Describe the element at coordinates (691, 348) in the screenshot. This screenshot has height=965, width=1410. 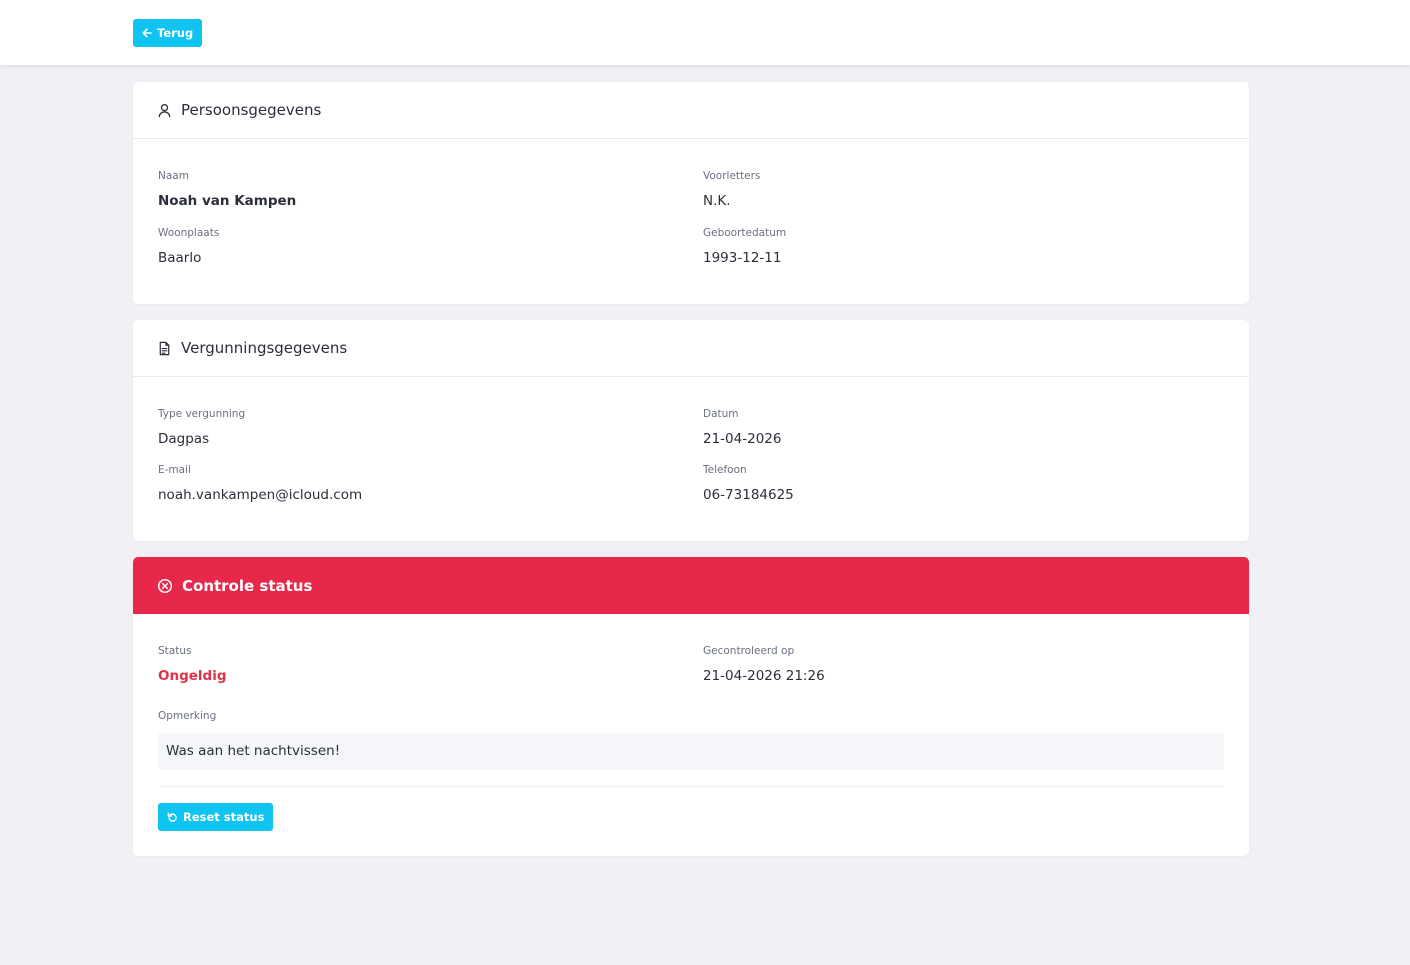
I see `license-card-header: Vergunningsgegevens` at that location.